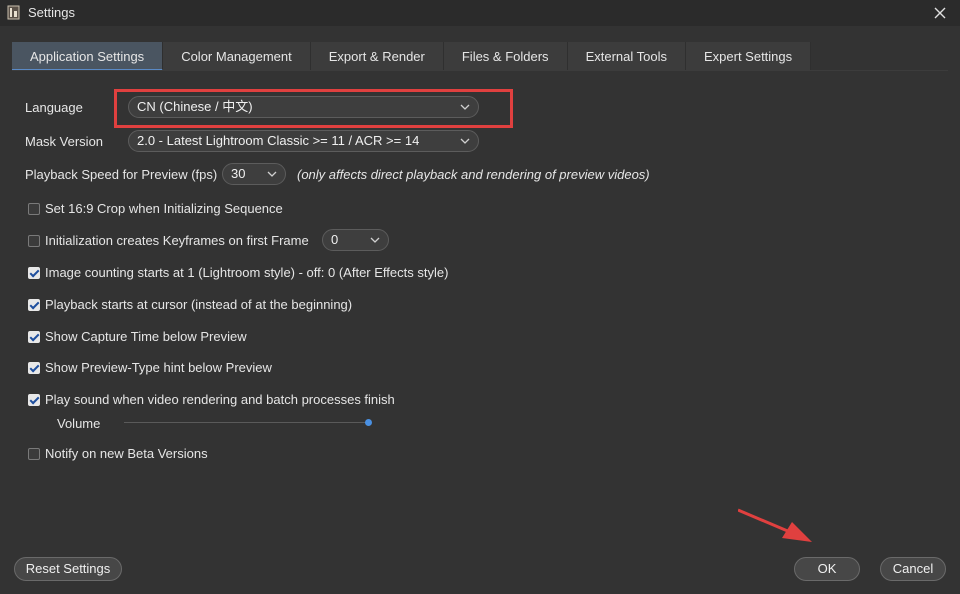 Image resolution: width=960 pixels, height=594 pixels. Describe the element at coordinates (748, 56) in the screenshot. I see `tab-expert-settings: Expert Settings` at that location.